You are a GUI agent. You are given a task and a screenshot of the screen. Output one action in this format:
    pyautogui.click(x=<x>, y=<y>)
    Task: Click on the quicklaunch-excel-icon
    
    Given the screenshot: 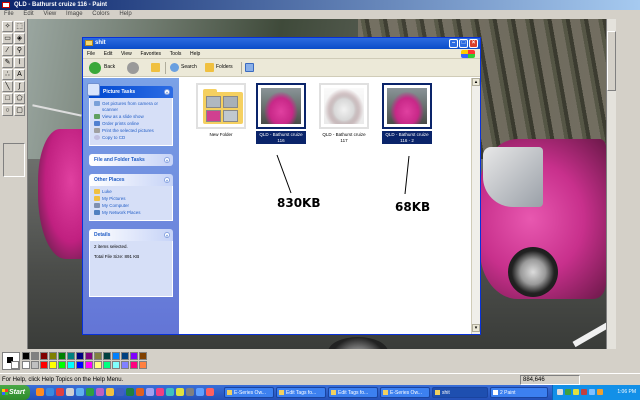 What is the action you would take?
    pyautogui.click(x=130, y=392)
    